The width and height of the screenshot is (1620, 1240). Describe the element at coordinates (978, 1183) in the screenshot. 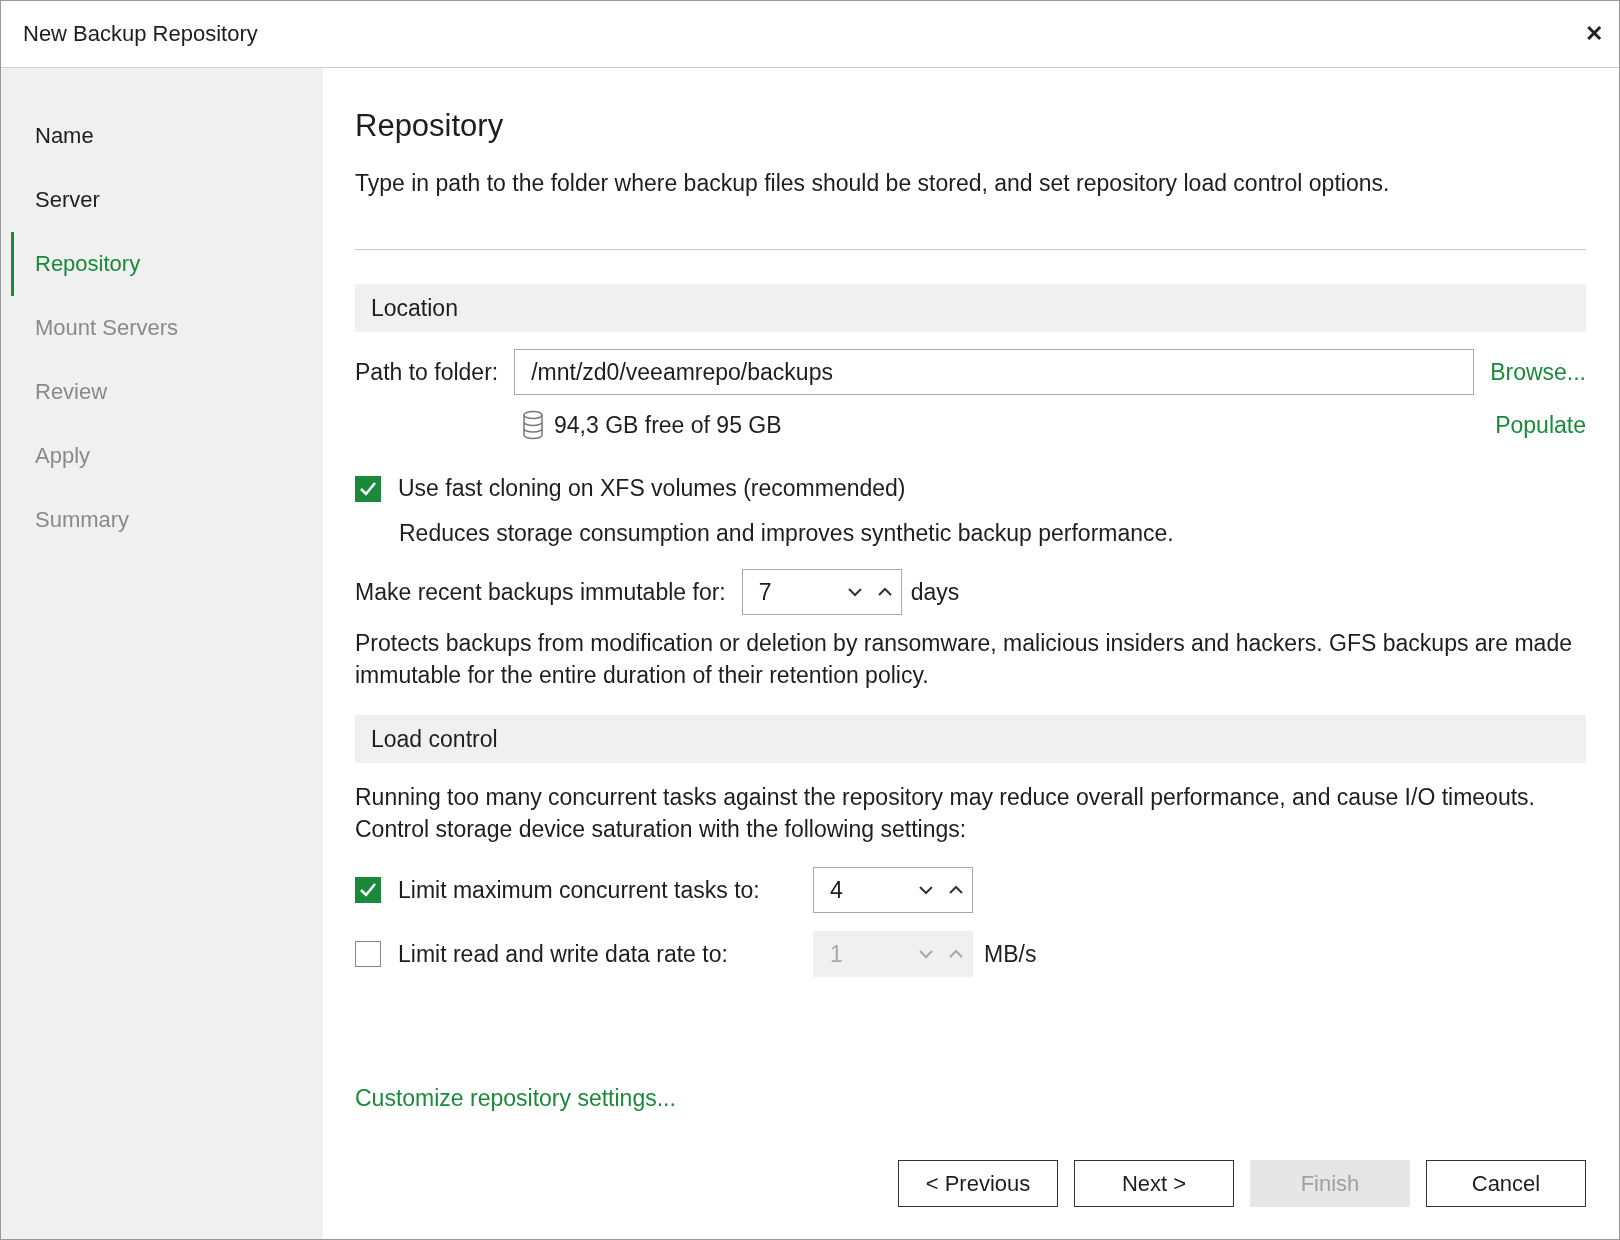

I see `wizard-button: < Previous` at that location.